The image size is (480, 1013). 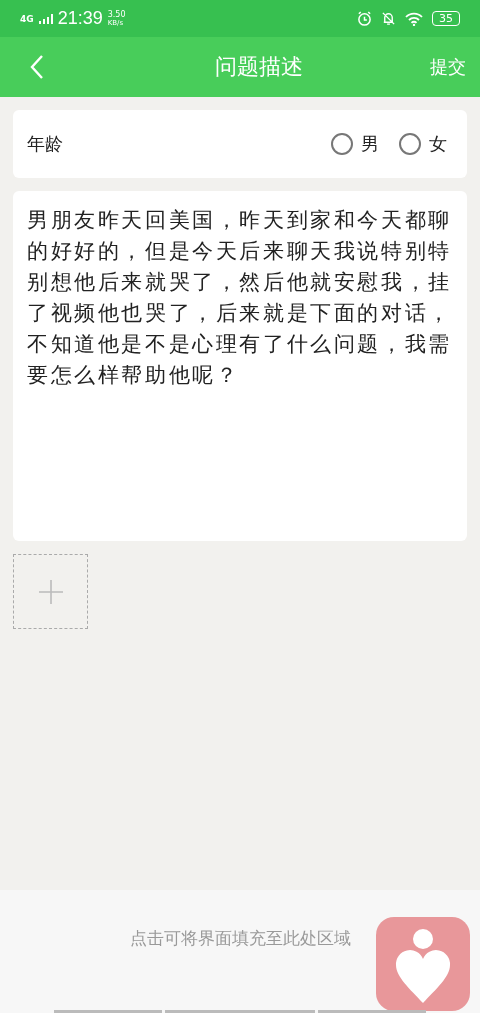 I want to click on back-button, so click(x=37, y=67).